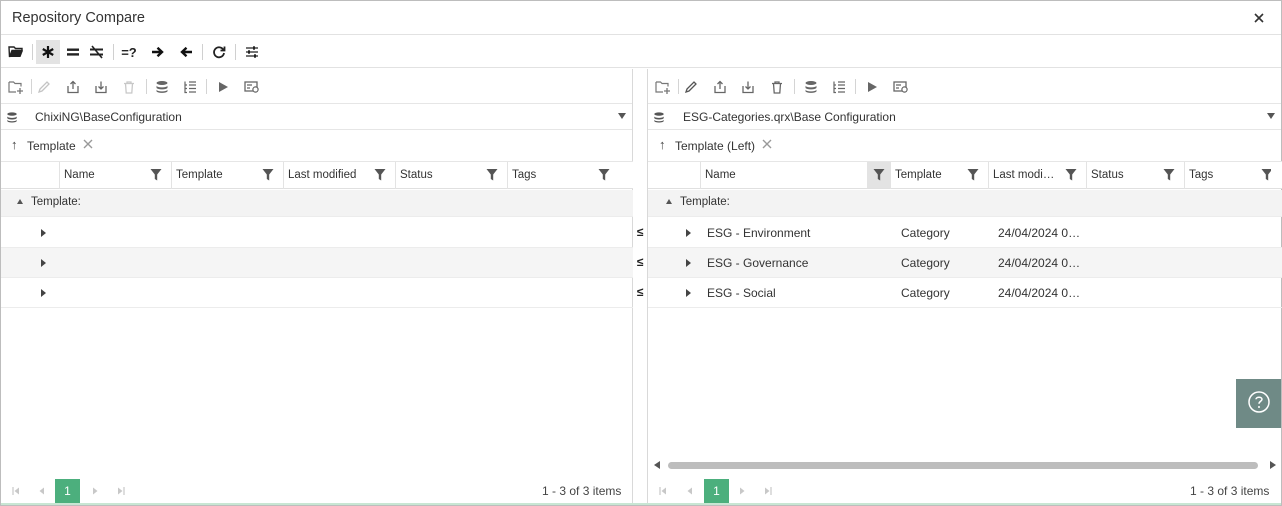 This screenshot has width=1282, height=506. What do you see at coordinates (48, 52) in the screenshot?
I see `asterisk-icon` at bounding box center [48, 52].